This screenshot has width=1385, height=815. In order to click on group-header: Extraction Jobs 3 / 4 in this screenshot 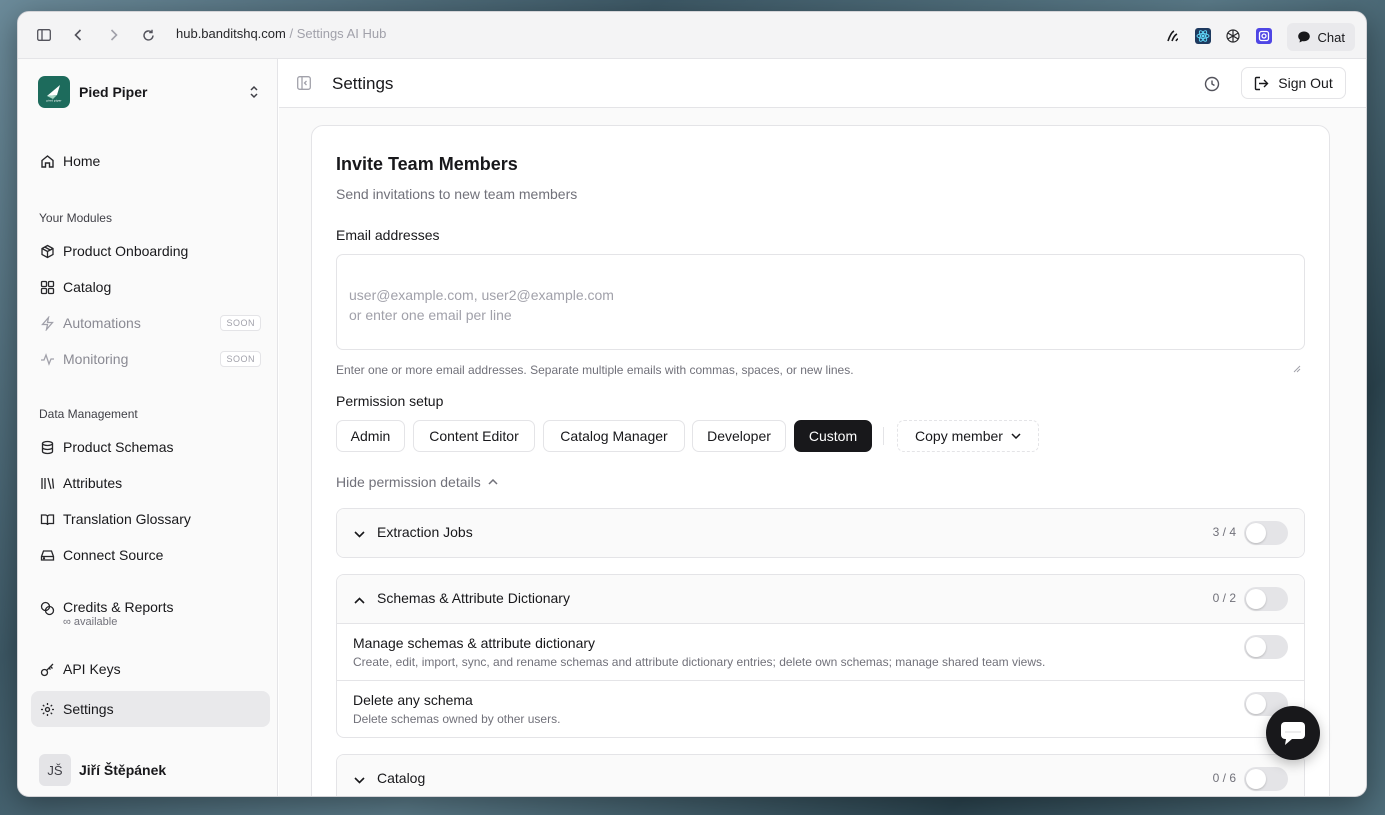, I will do `click(820, 533)`.